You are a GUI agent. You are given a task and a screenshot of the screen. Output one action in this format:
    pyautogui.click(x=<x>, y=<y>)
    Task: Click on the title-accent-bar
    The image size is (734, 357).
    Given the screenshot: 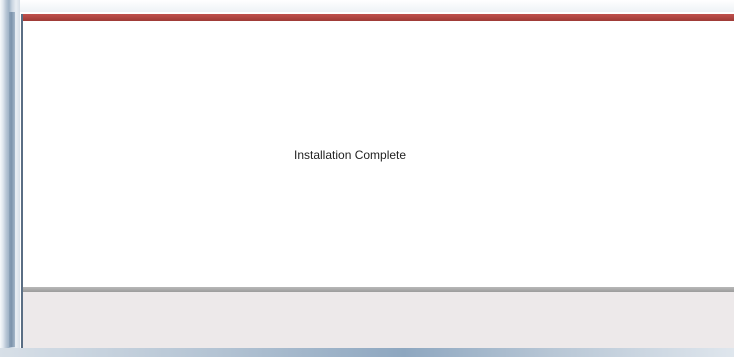 What is the action you would take?
    pyautogui.click(x=378, y=17)
    